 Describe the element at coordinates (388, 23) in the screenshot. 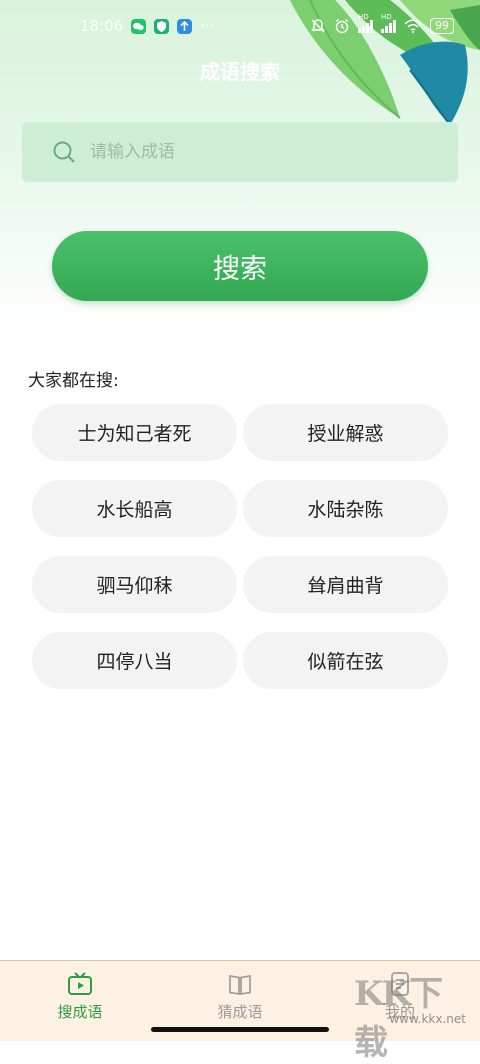

I see `signal-2: HD` at that location.